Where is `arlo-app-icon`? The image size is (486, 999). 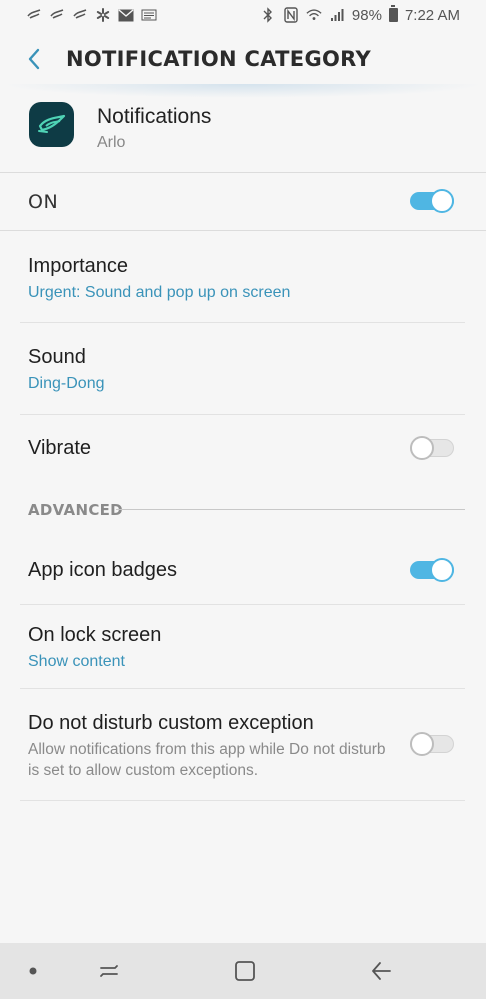
arlo-app-icon is located at coordinates (51, 124).